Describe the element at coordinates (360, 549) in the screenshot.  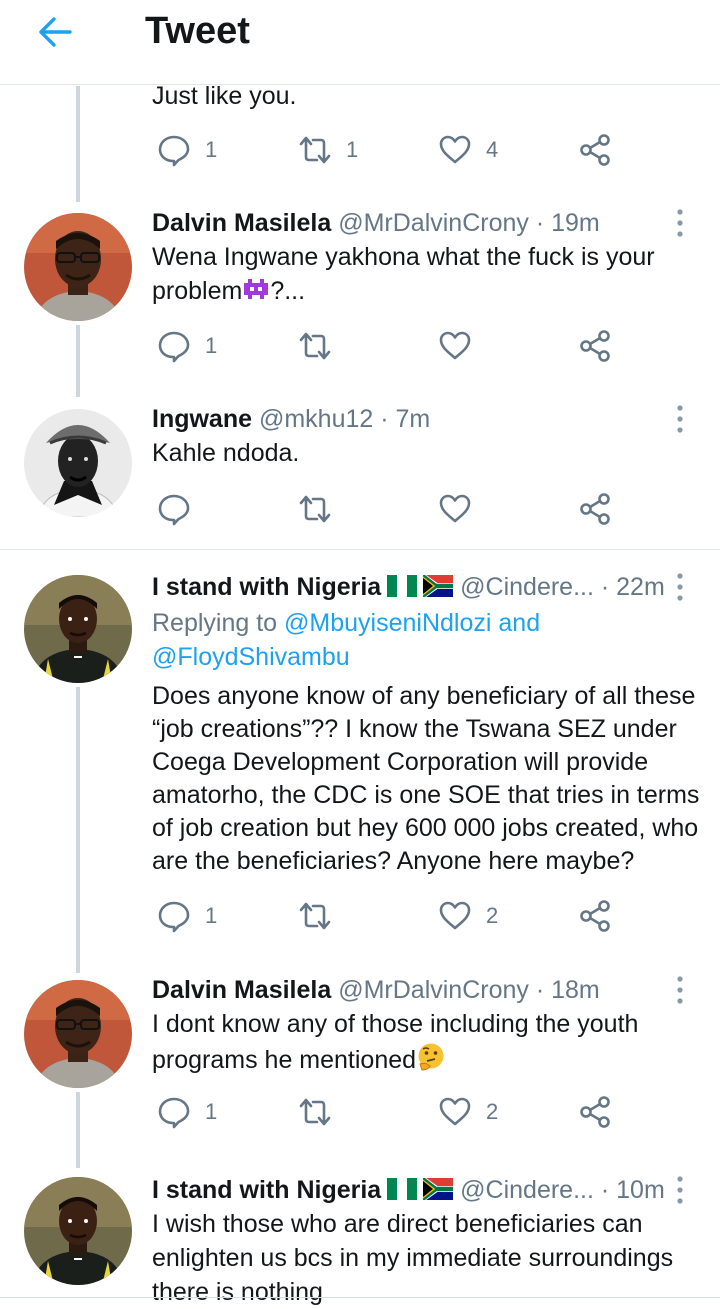
I see `conversation-divider` at that location.